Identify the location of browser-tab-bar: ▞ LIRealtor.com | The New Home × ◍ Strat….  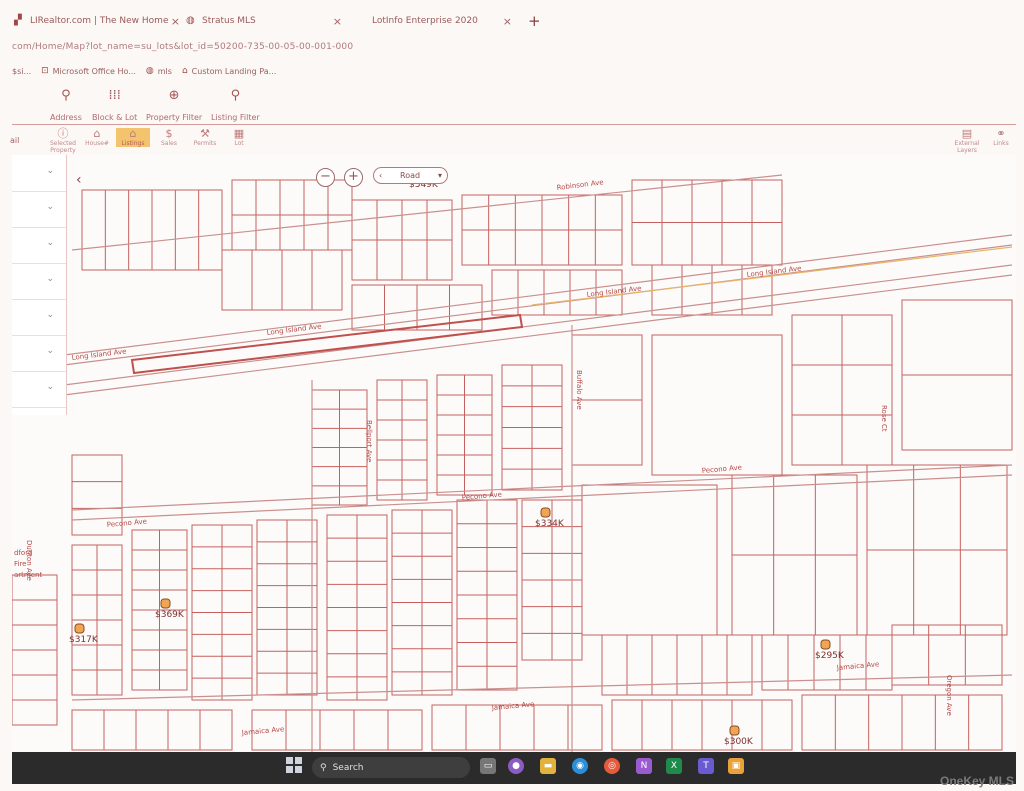
(512, 17).